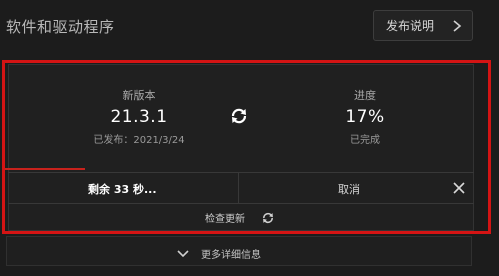 Image resolution: width=499 pixels, height=276 pixels. Describe the element at coordinates (225, 219) in the screenshot. I see `check-updates-label: 检查更新` at that location.